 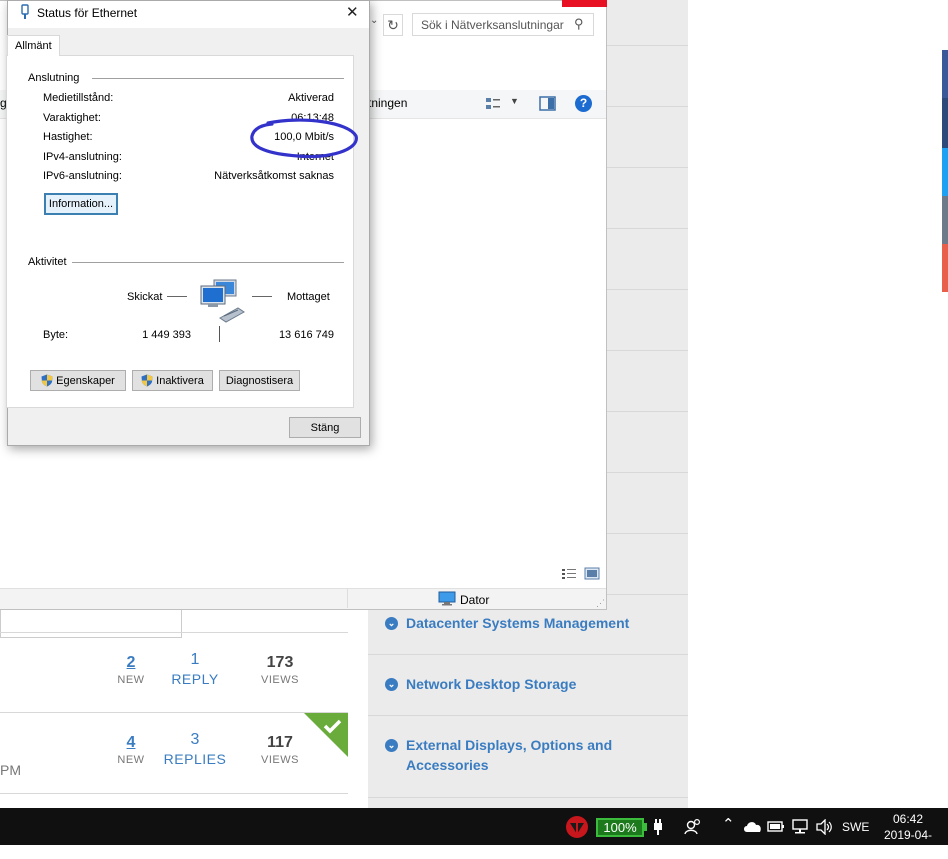 What do you see at coordinates (592, 573) in the screenshot?
I see `large-icons-view-icon` at bounding box center [592, 573].